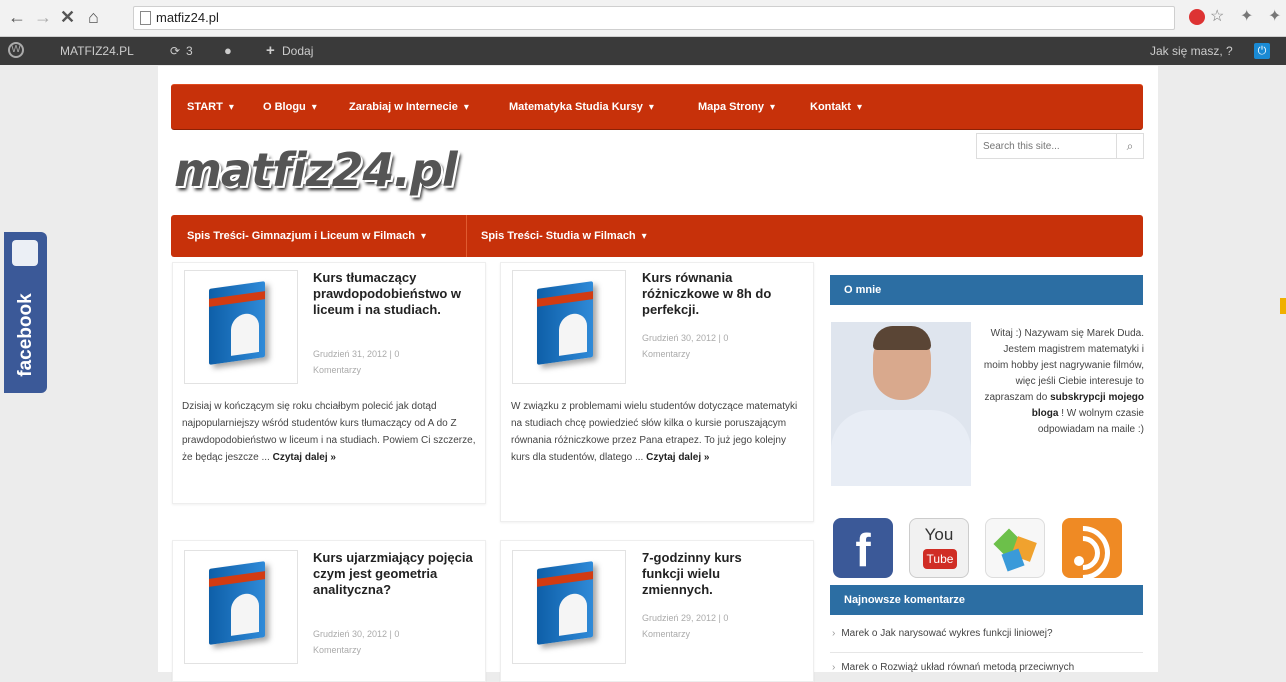  I want to click on edge-marker, so click(1283, 306).